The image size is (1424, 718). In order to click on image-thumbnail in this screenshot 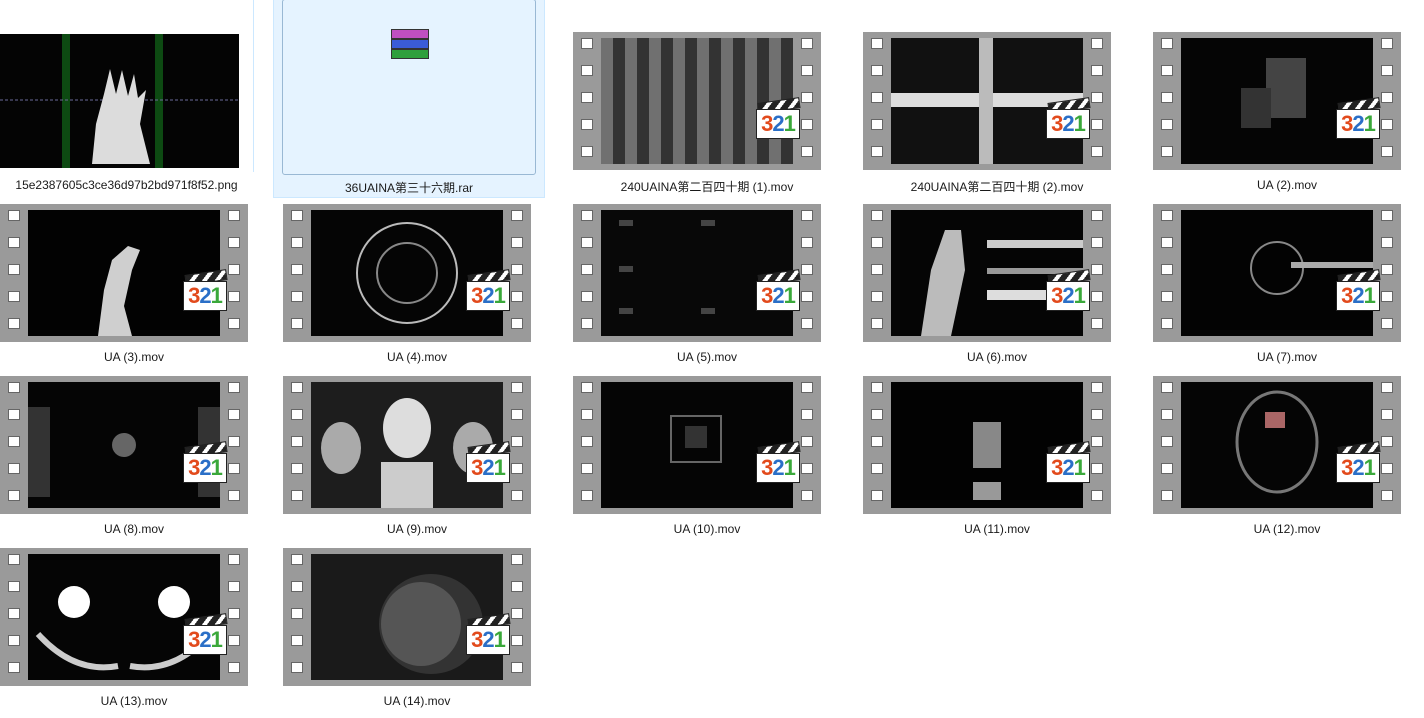, I will do `click(119, 101)`.